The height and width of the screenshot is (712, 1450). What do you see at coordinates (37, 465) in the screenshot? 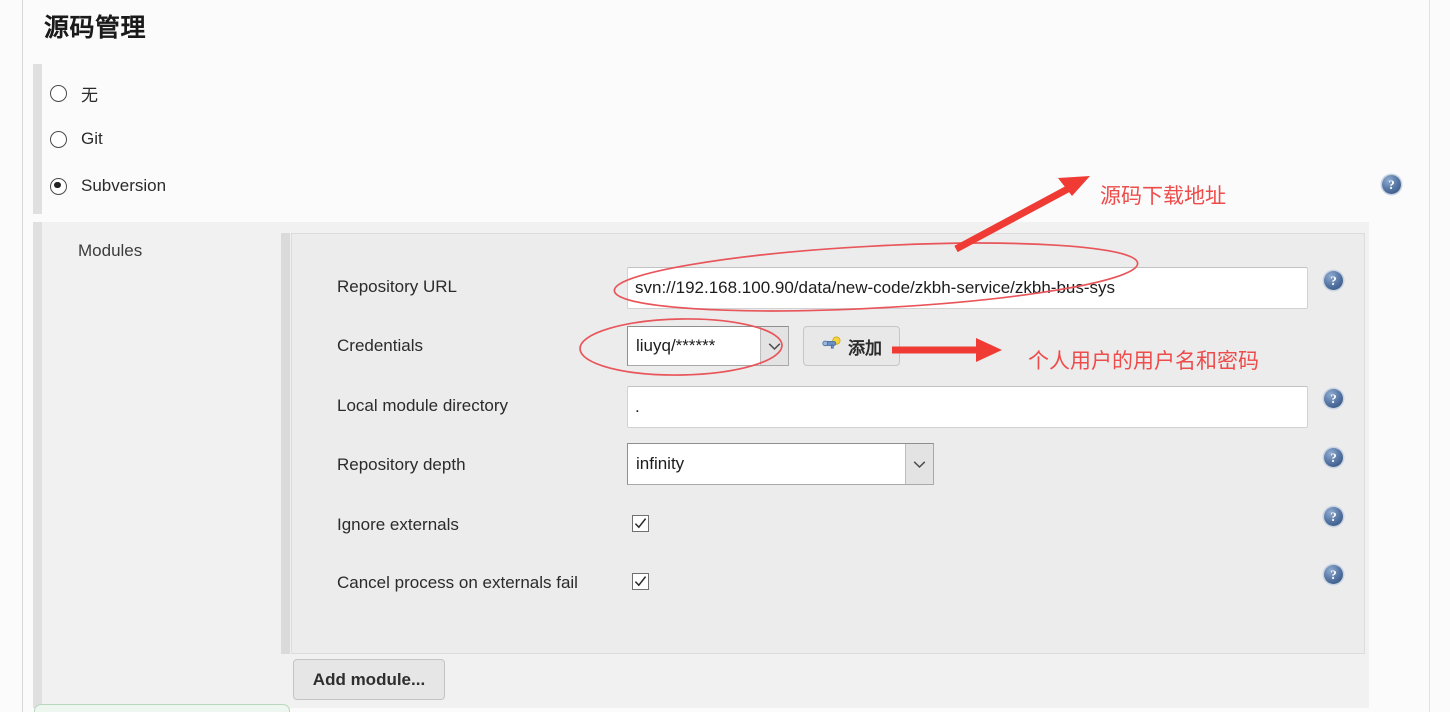
I see `modules-guide-bar` at bounding box center [37, 465].